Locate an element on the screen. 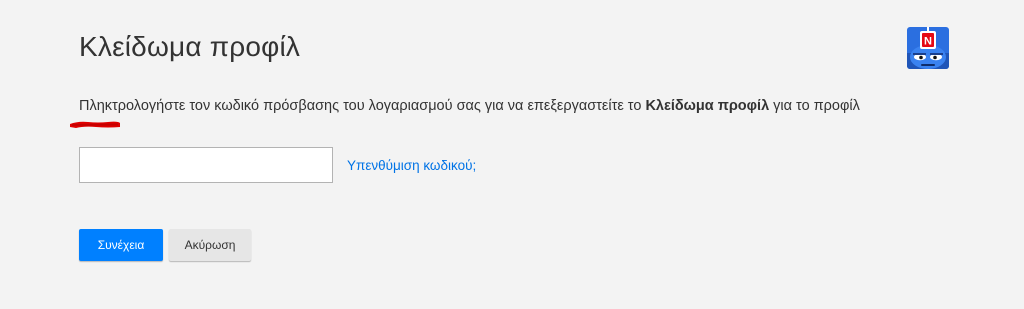 The height and width of the screenshot is (309, 1024). password-input is located at coordinates (206, 165).